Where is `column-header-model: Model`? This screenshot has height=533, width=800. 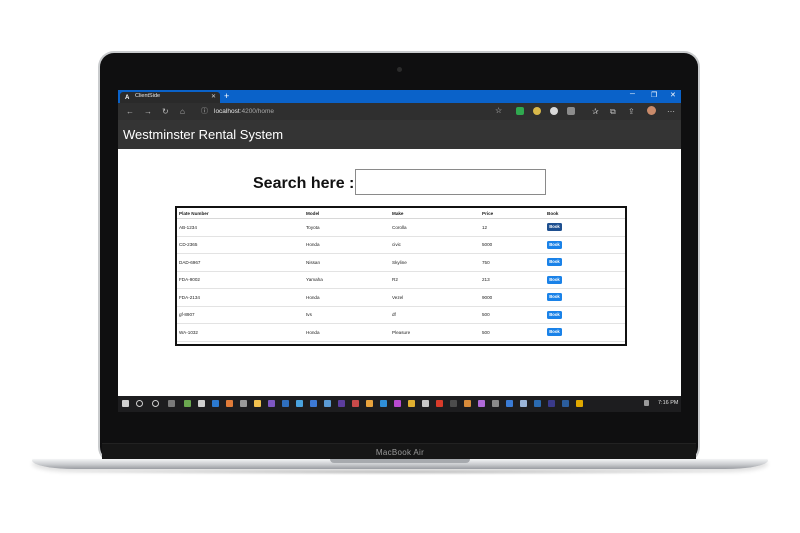 column-header-model: Model is located at coordinates (347, 213).